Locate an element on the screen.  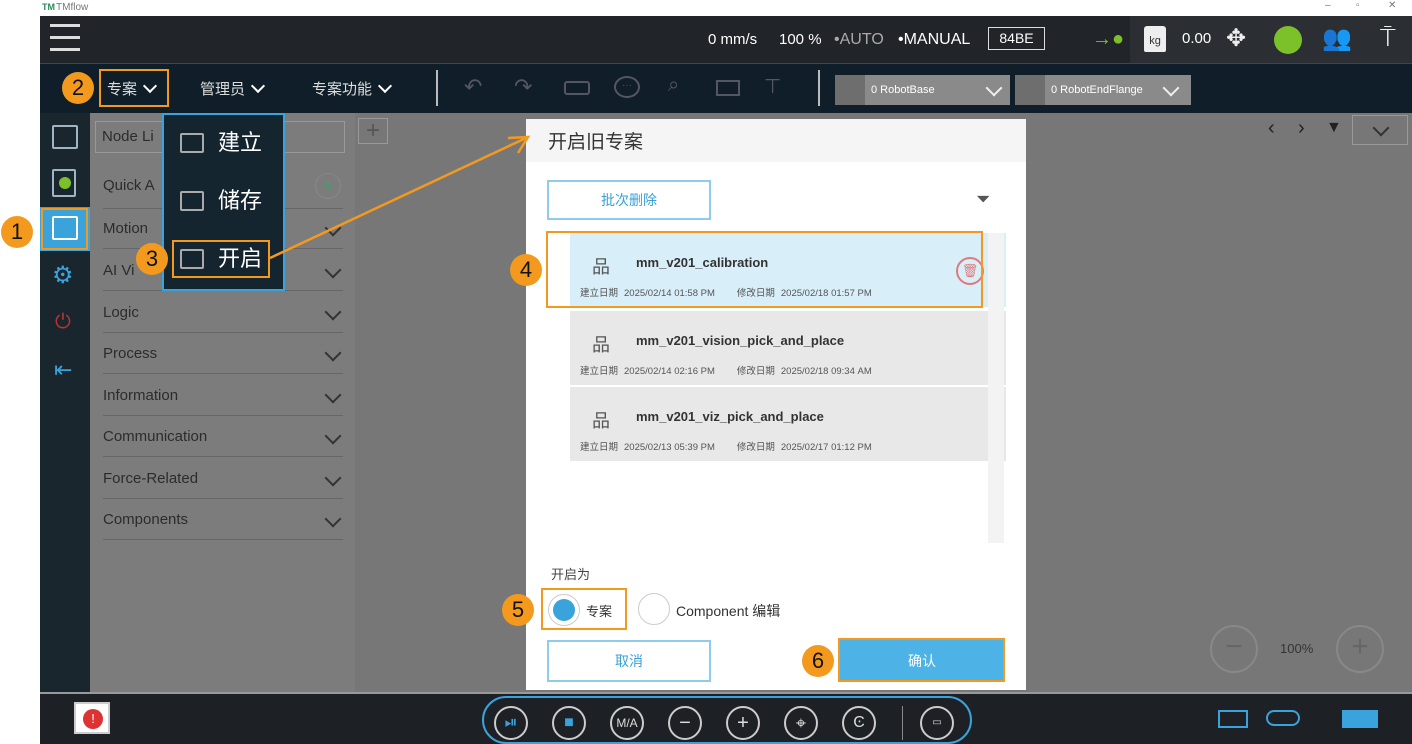
annotation-badge: 1 is located at coordinates (17, 232).